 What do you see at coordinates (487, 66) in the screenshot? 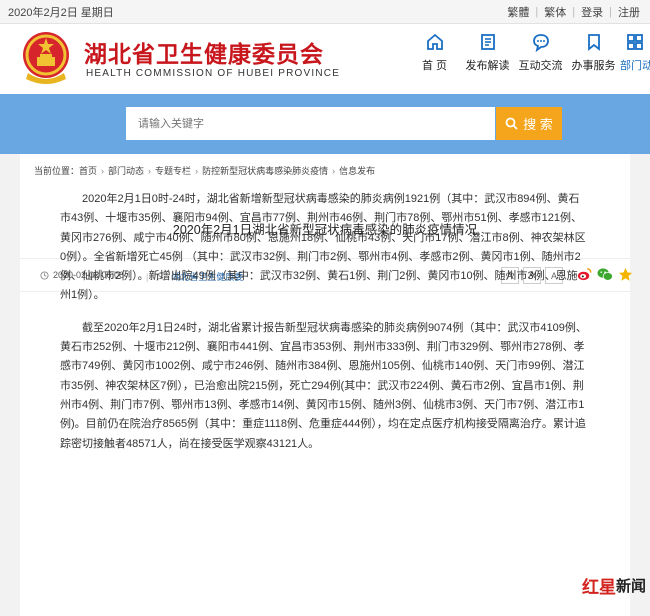
I see `nav-label: 发布解读` at bounding box center [487, 66].